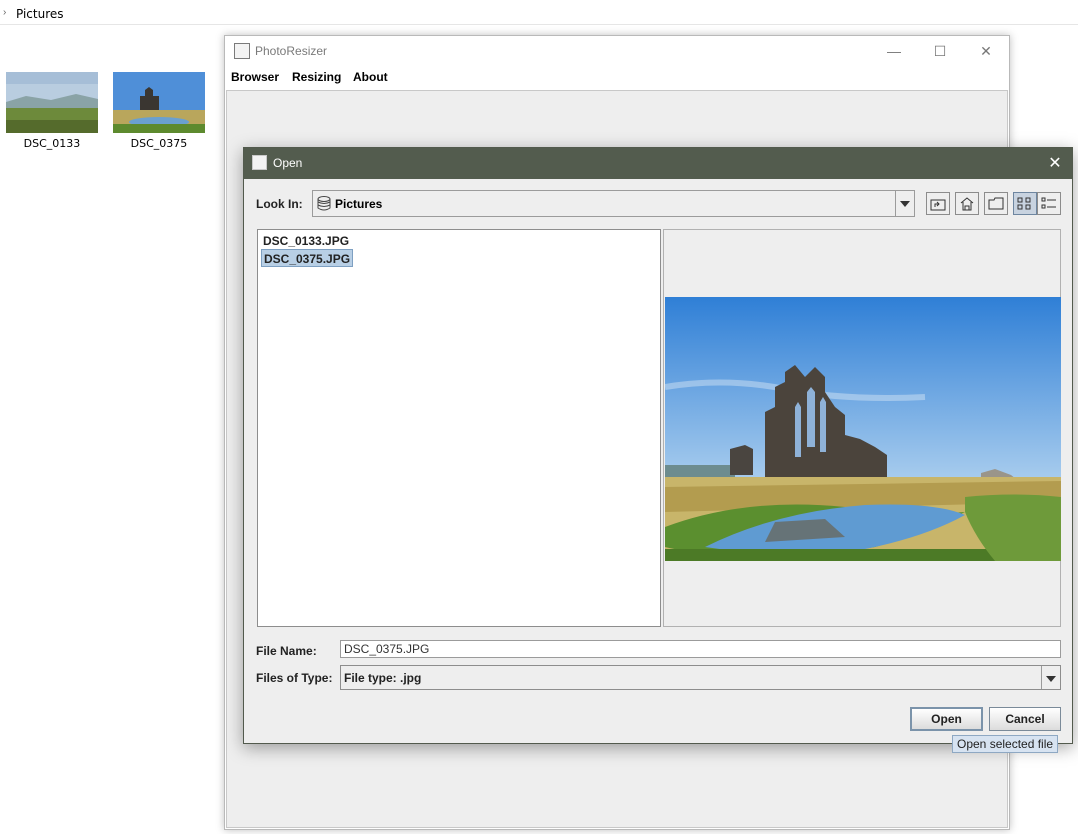 The image size is (1078, 834). I want to click on file-name-field: DSC_0375.JPG, so click(700, 649).